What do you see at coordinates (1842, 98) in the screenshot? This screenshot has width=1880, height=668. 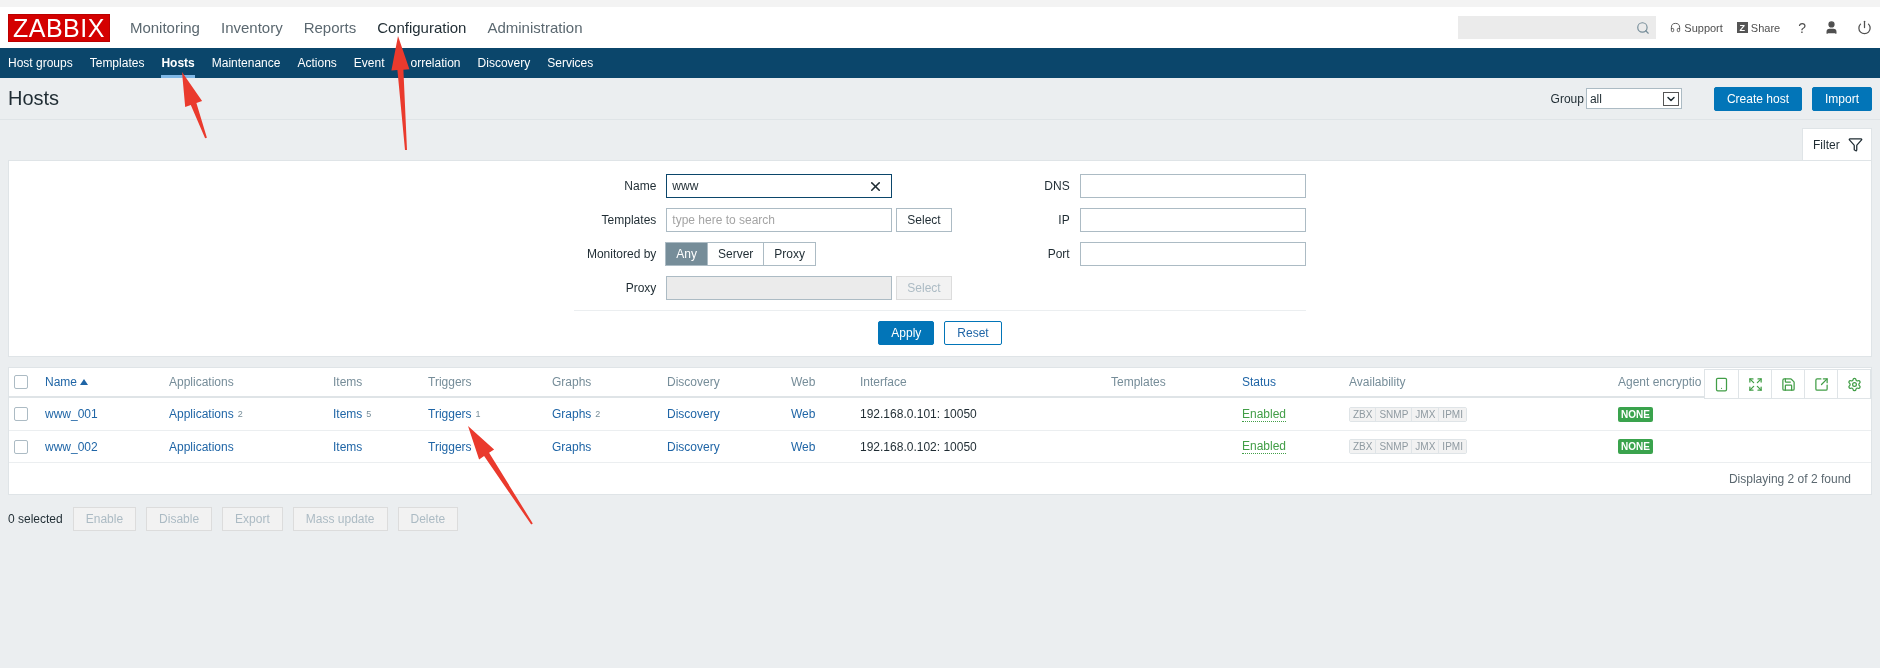 I see `primary-button: Import` at bounding box center [1842, 98].